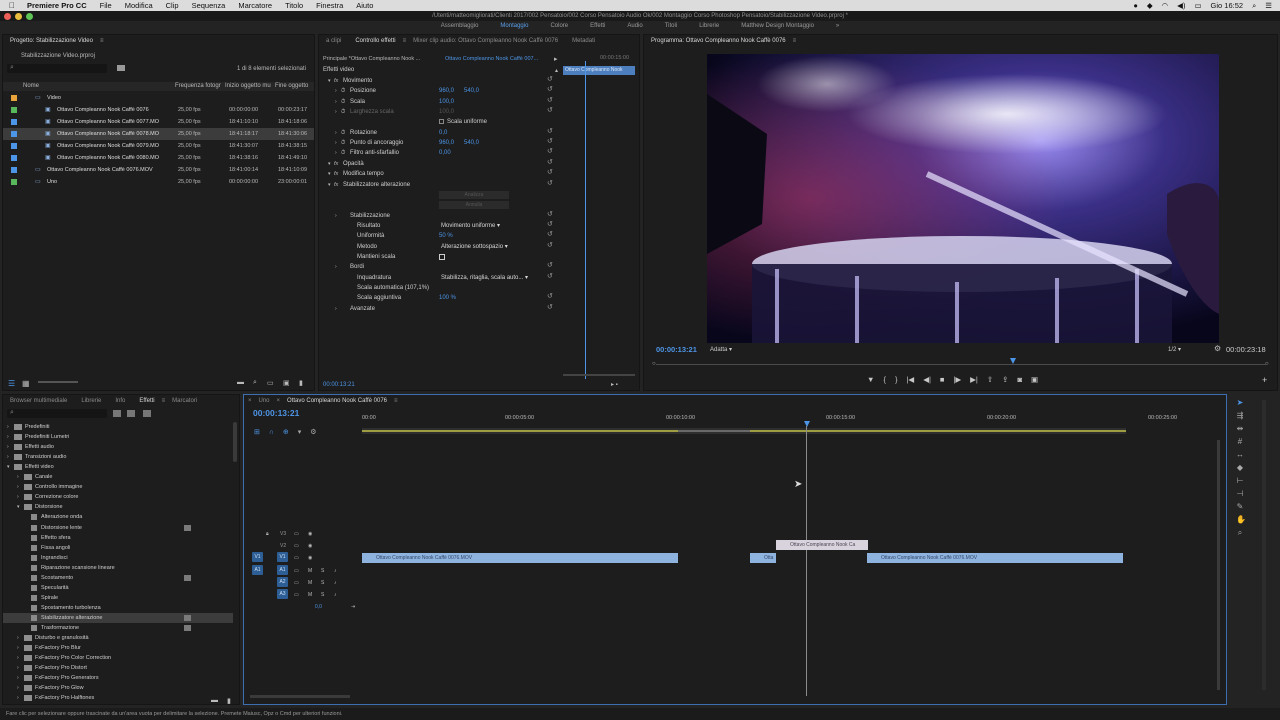 This screenshot has height=720, width=1280. I want to click on effect-row: › ⏱ Larghezza scala 100,0 ↺, so click(439, 112).